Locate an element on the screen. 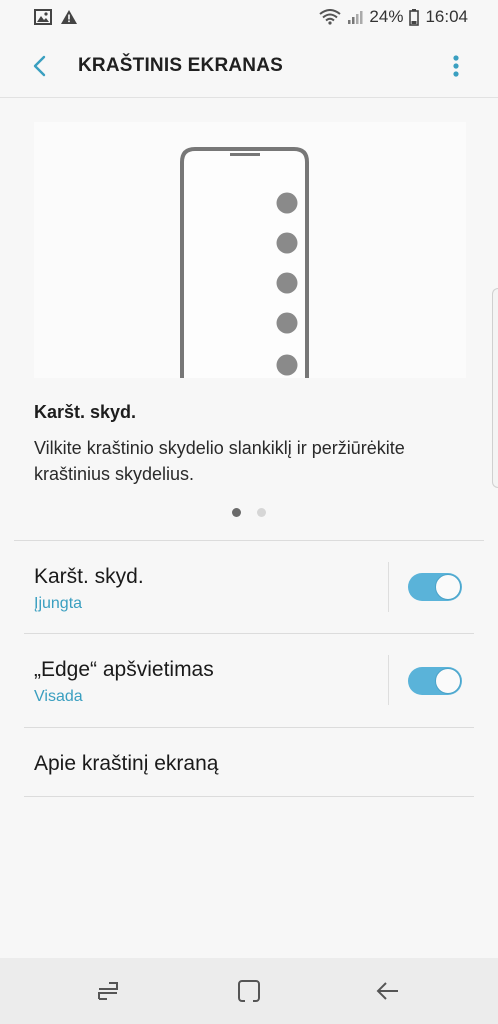 Image resolution: width=498 pixels, height=1024 pixels. navigation-bar is located at coordinates (249, 991).